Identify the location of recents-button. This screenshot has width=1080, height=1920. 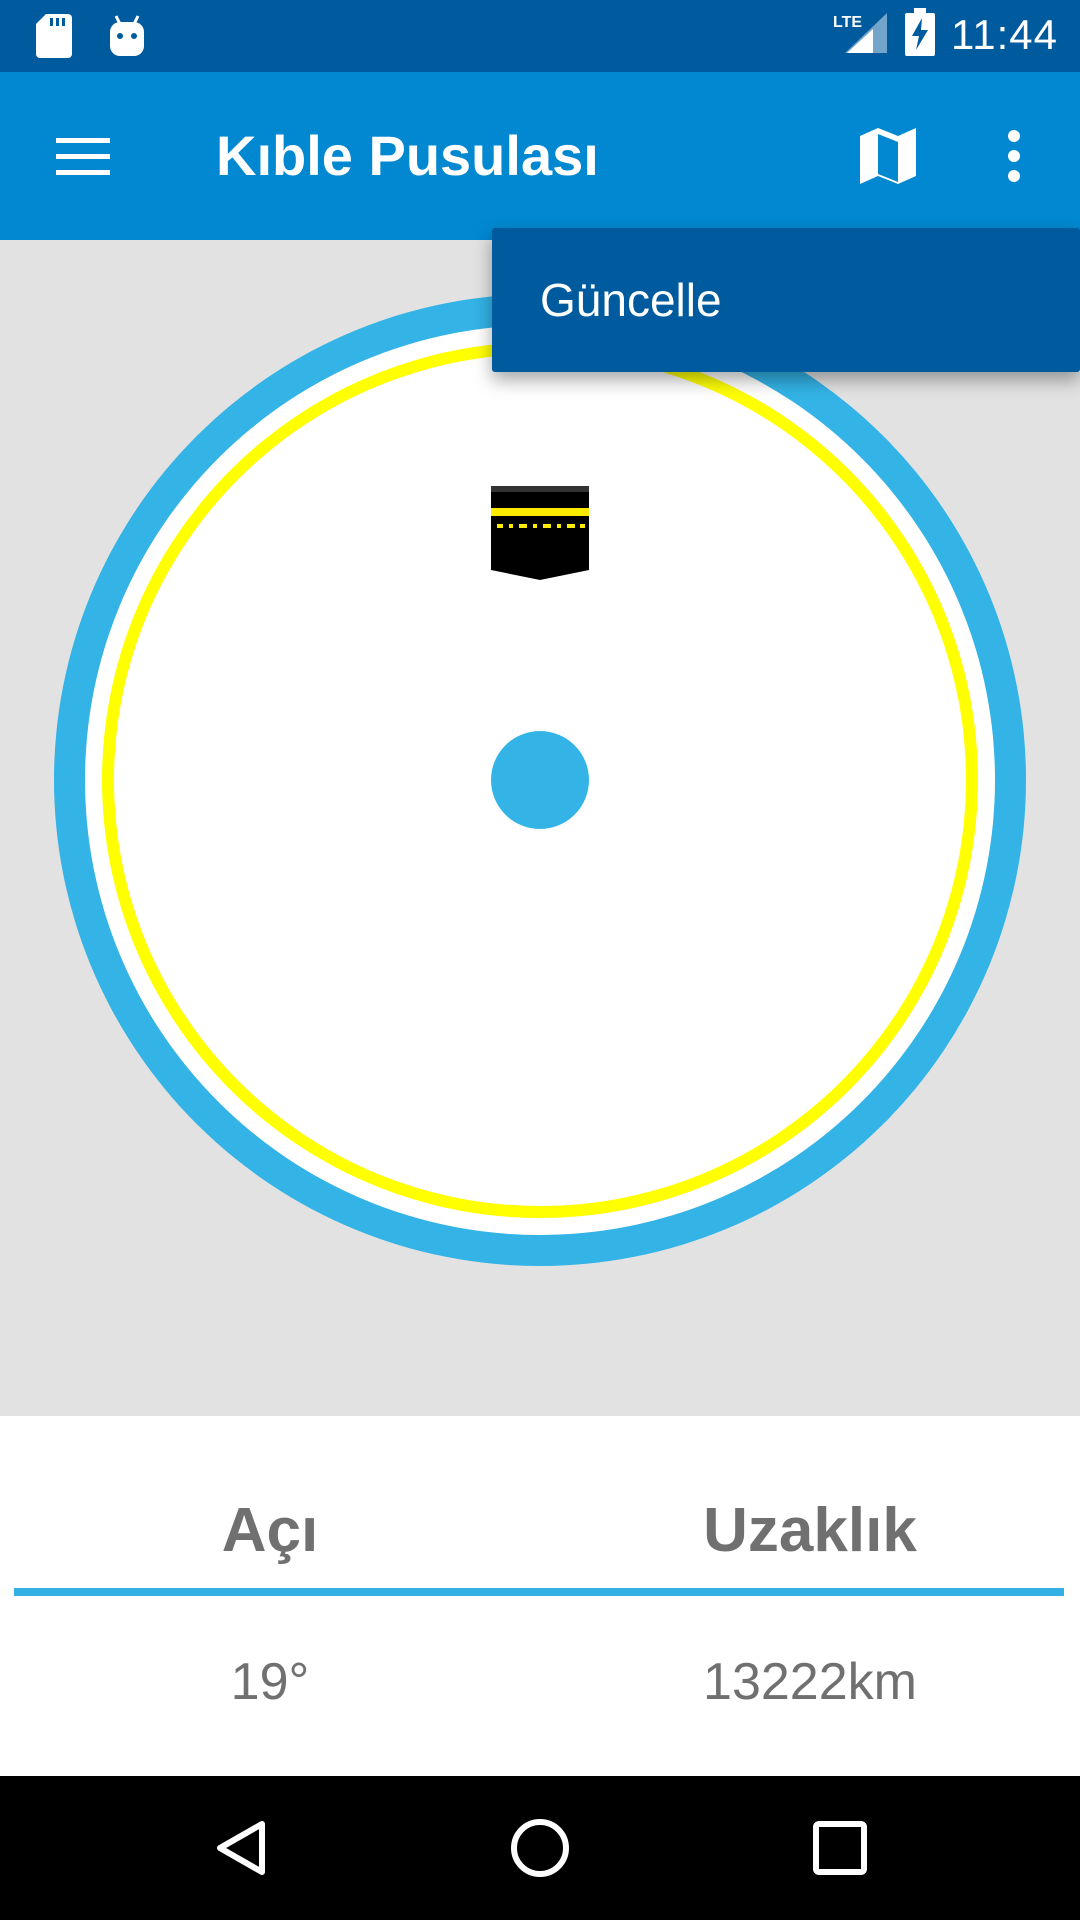
(840, 1848).